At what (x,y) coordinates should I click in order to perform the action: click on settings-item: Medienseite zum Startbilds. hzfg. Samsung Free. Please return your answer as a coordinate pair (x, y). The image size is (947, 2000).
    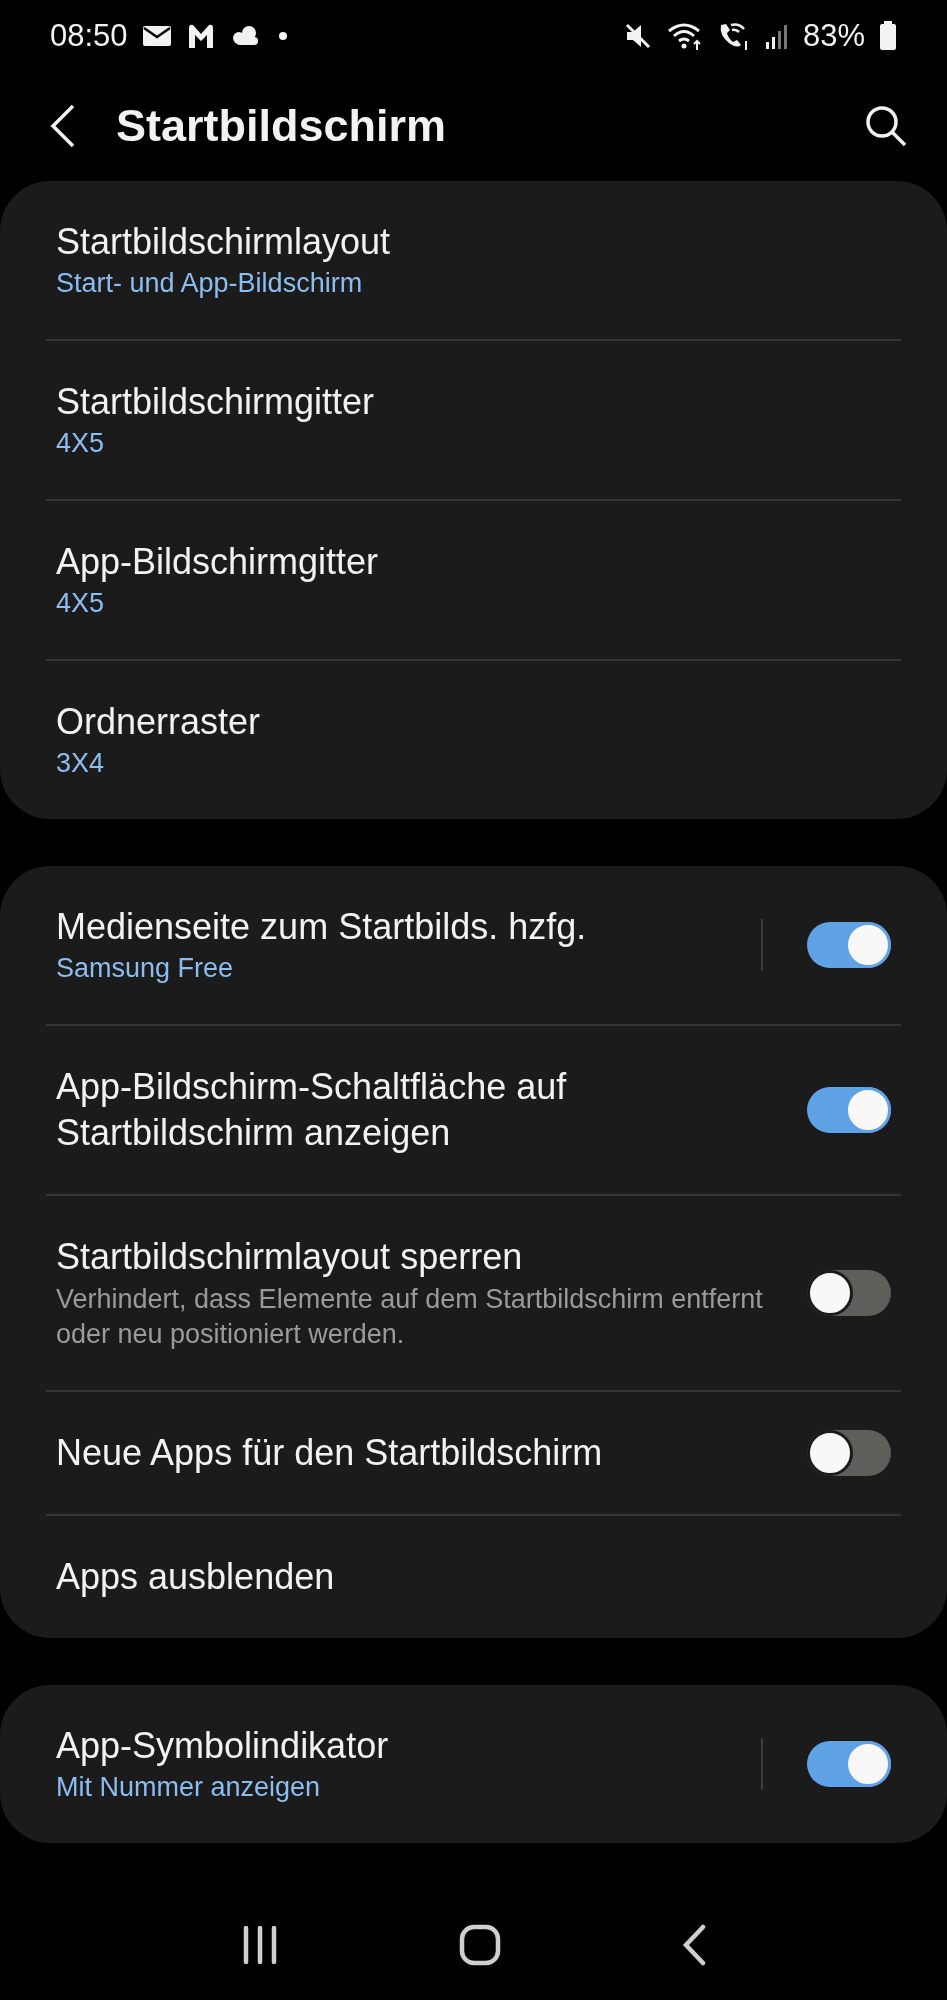
    Looking at the image, I should click on (473, 945).